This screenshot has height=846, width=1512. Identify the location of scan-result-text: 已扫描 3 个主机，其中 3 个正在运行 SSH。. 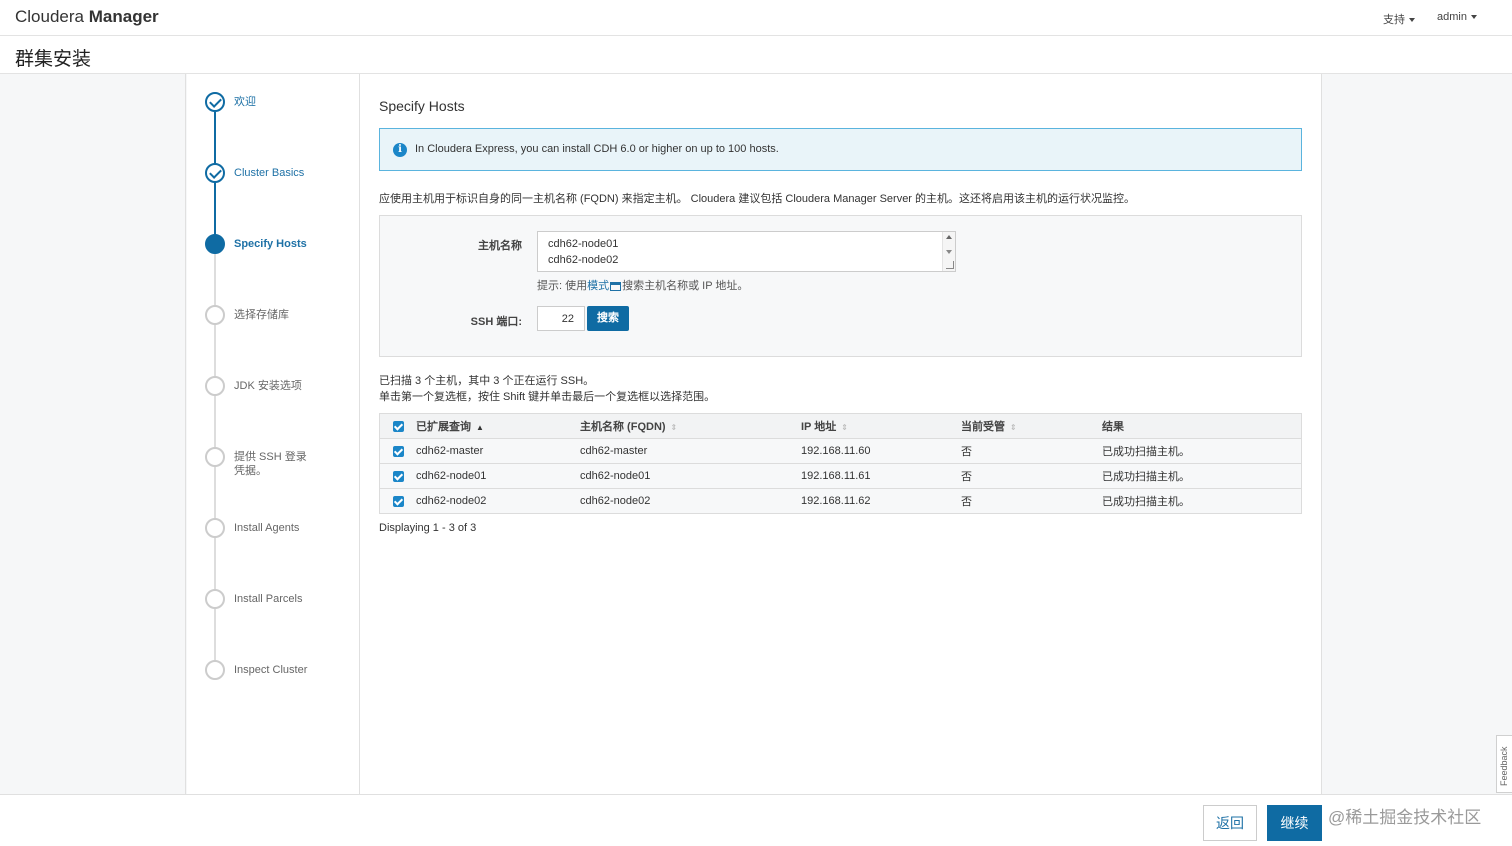
(487, 381).